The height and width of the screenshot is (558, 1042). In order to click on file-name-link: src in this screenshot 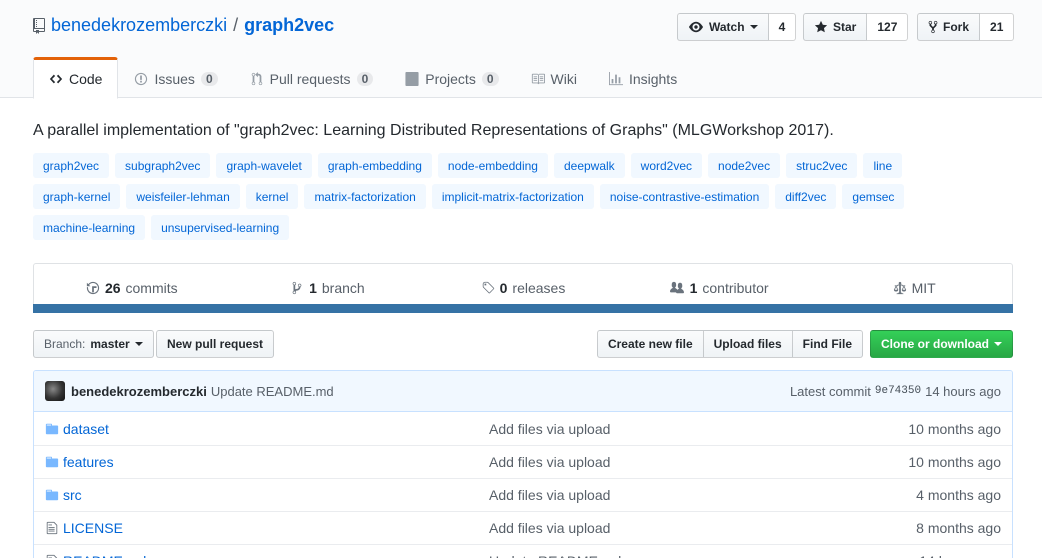, I will do `click(273, 495)`.